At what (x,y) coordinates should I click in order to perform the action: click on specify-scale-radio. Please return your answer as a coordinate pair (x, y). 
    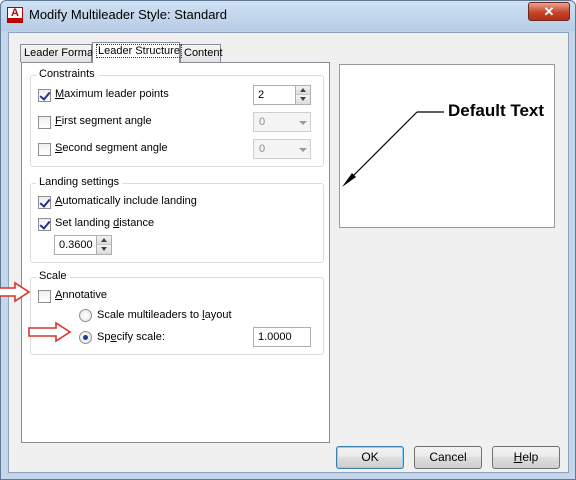
    Looking at the image, I should click on (85, 337).